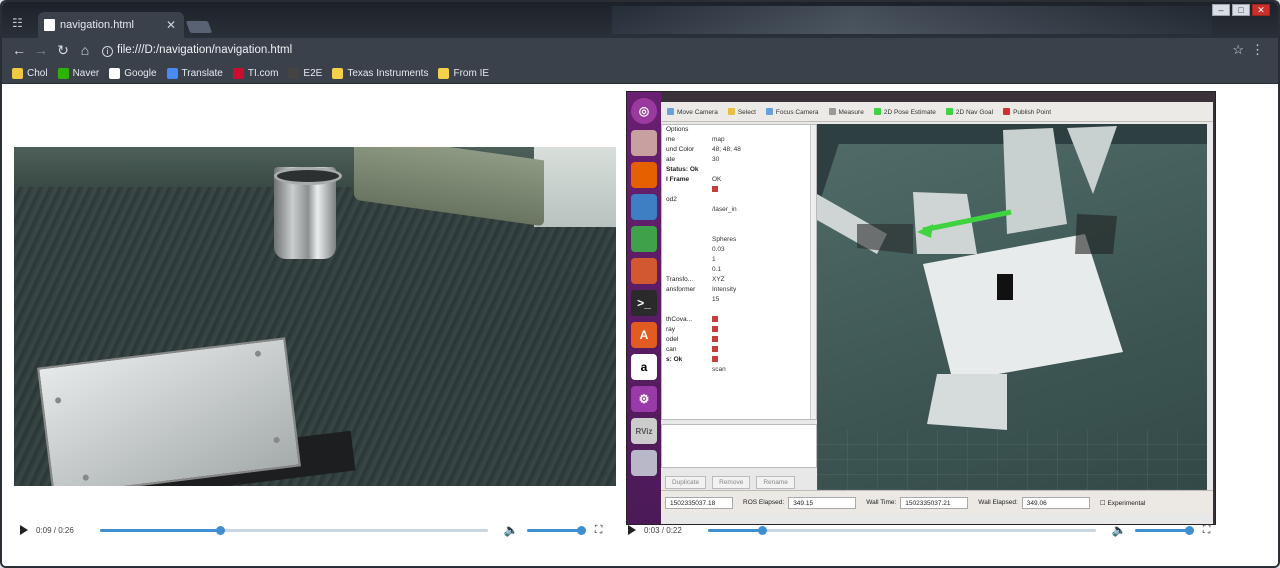 Image resolution: width=1280 pixels, height=568 pixels. Describe the element at coordinates (1221, 10) in the screenshot. I see `minimize-icon: –` at that location.